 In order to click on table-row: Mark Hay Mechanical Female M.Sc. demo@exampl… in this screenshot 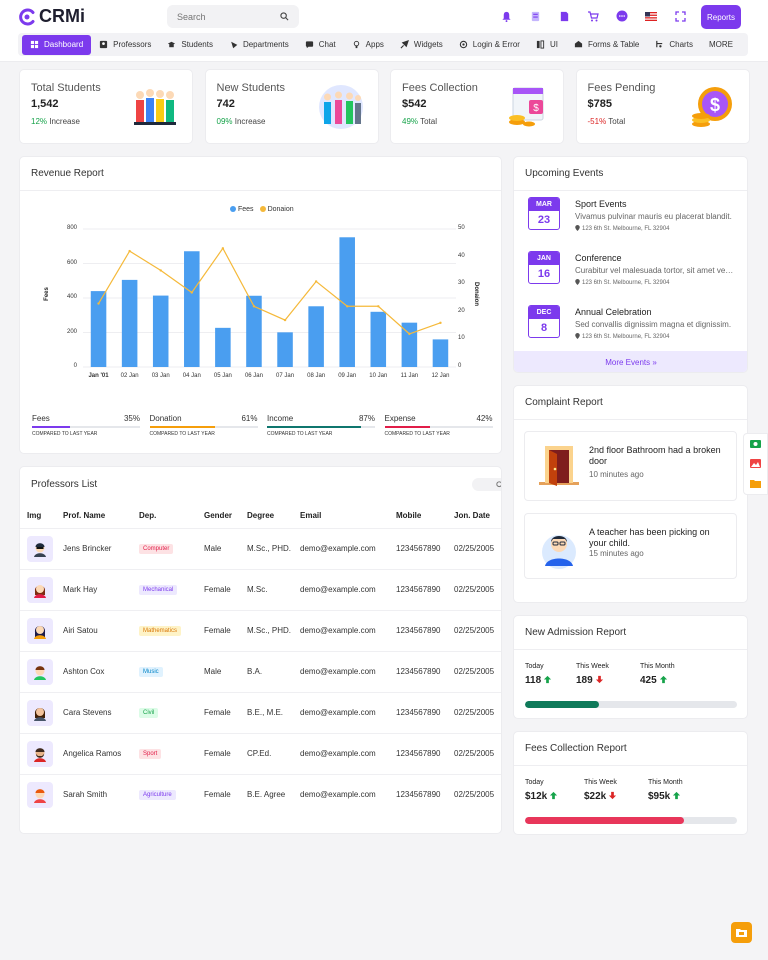, I will do `click(260, 589)`.